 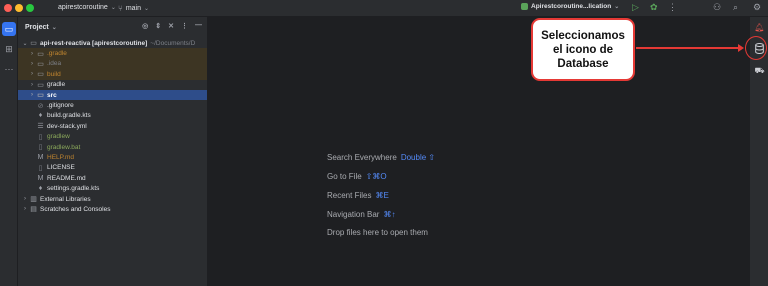 I want to click on expand-all-icon: ⇕, so click(x=158, y=26).